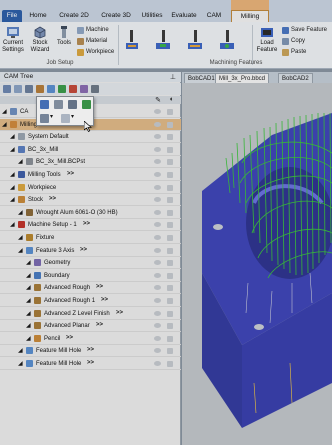 This screenshot has height=445, width=332. Describe the element at coordinates (72, 104) in the screenshot. I see `paste-icon` at that location.